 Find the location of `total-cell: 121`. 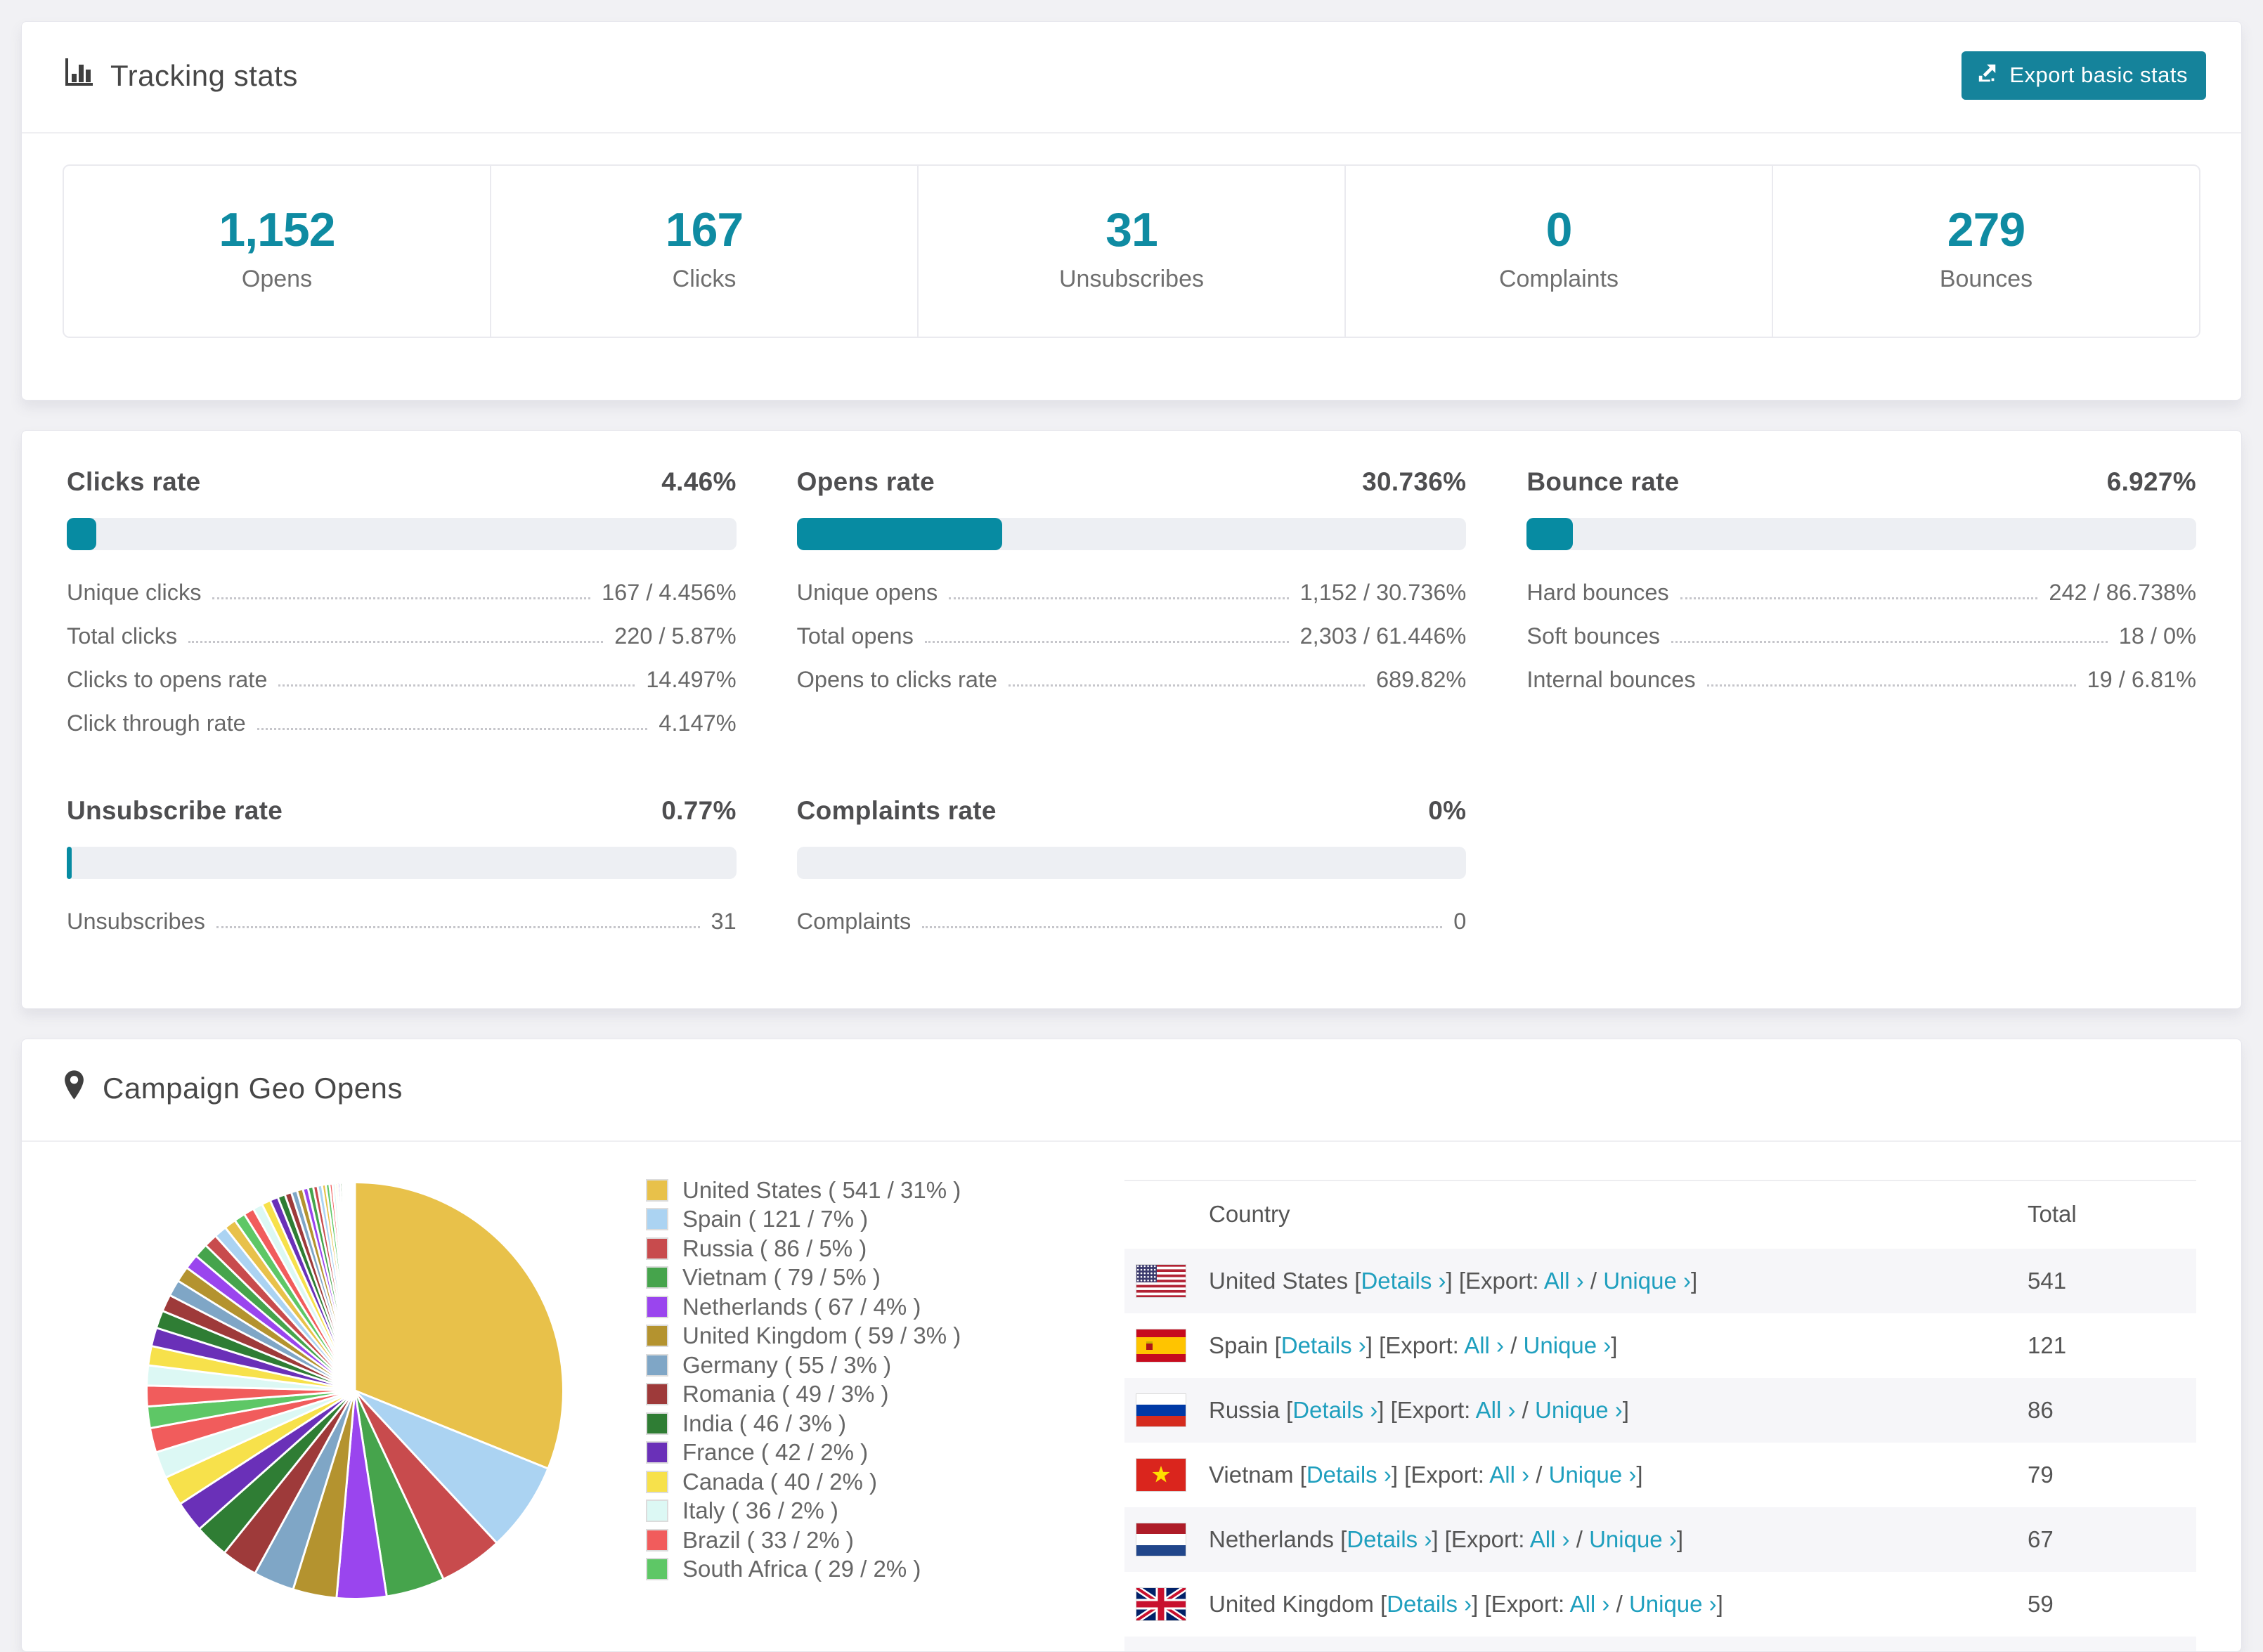

total-cell: 121 is located at coordinates (2047, 1345).